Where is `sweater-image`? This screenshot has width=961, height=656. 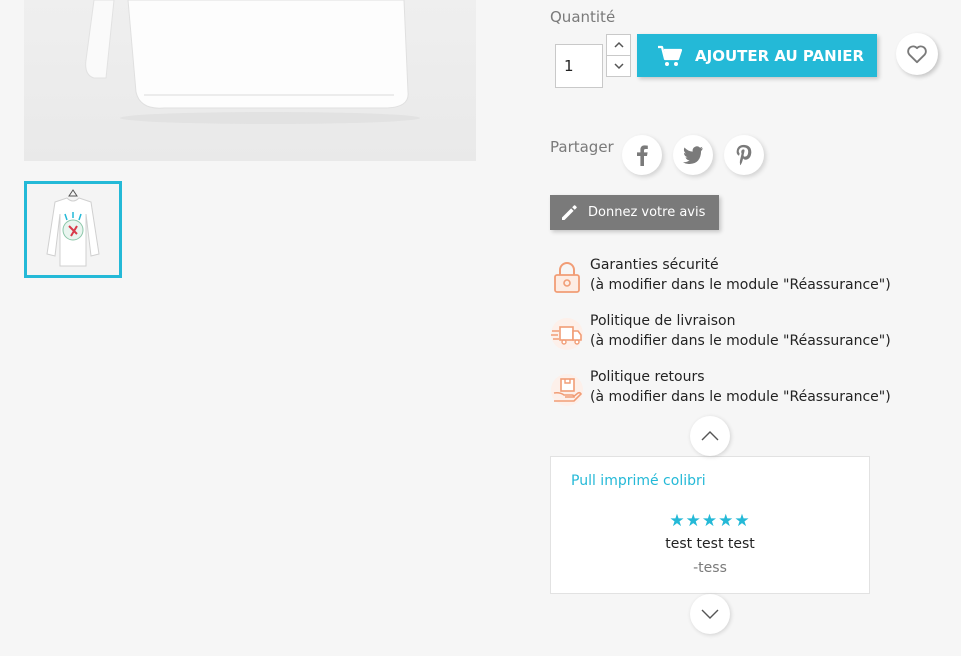
sweater-image is located at coordinates (250, 80).